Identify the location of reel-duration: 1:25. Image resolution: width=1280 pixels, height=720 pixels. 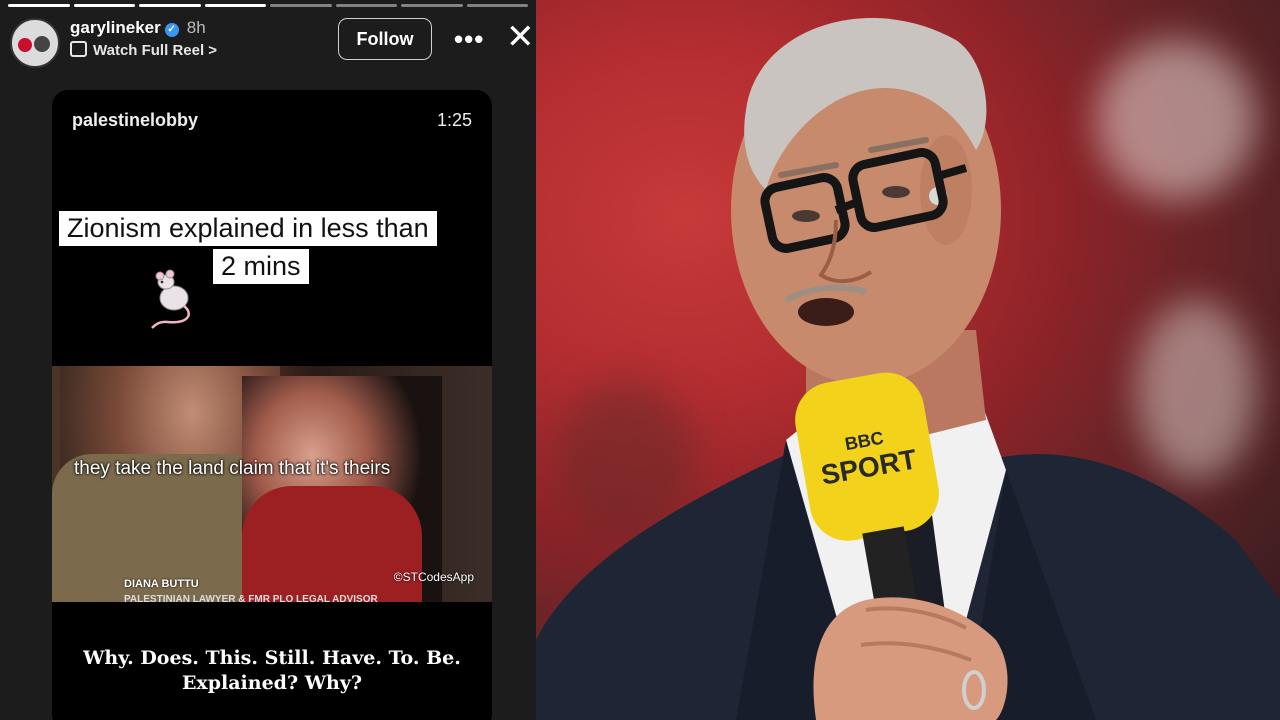
(454, 120).